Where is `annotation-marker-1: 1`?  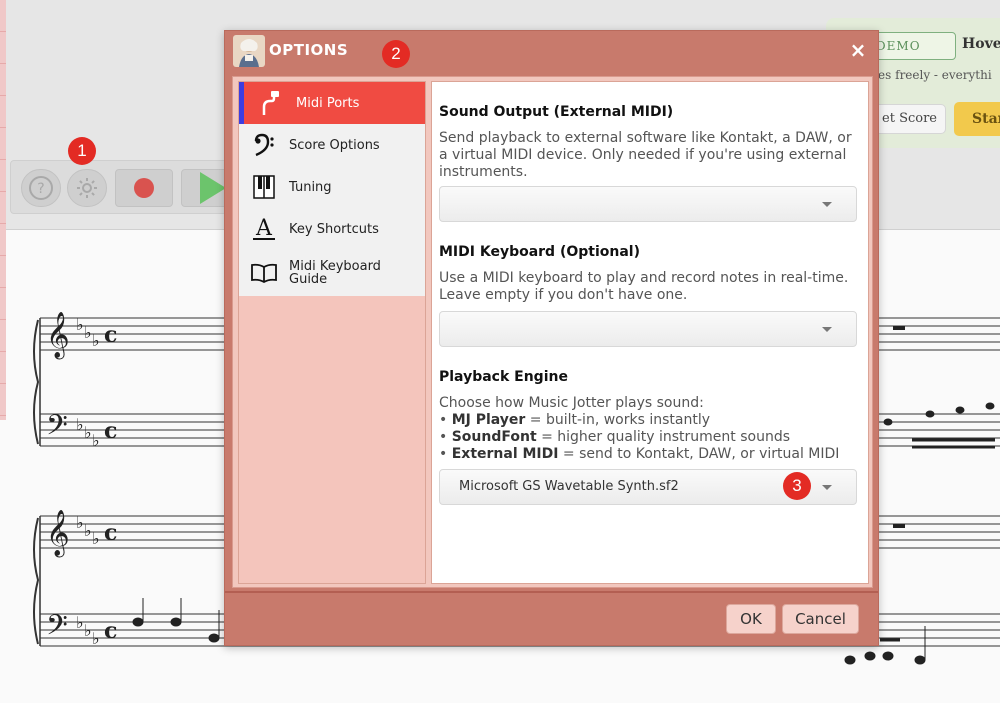 annotation-marker-1: 1 is located at coordinates (82, 151).